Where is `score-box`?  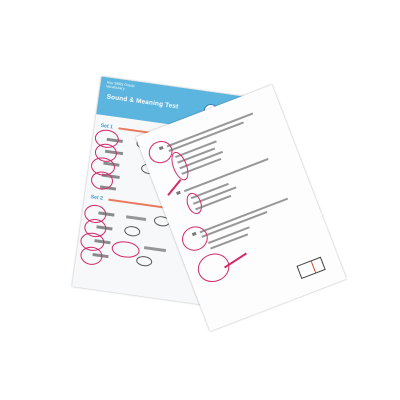 score-box is located at coordinates (311, 268).